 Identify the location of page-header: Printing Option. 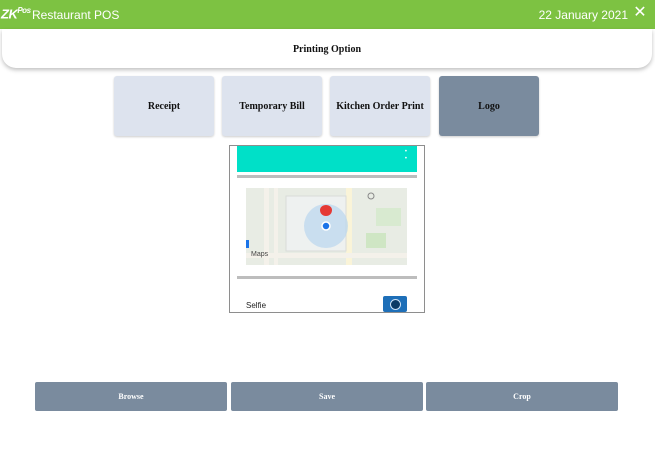
(327, 48).